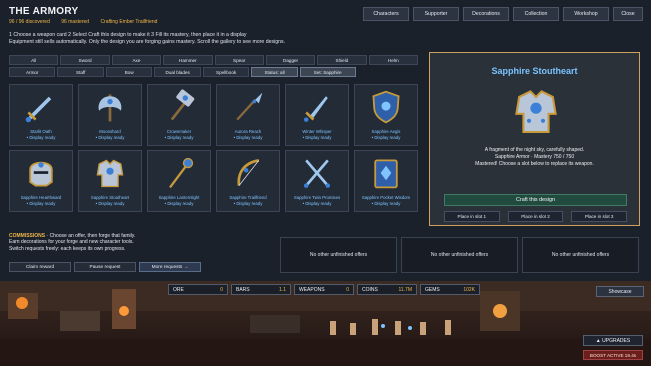 Image resolution: width=651 pixels, height=366 pixels. Describe the element at coordinates (110, 181) in the screenshot. I see `design-card: Sapphire Stoutheart • Display ready` at that location.